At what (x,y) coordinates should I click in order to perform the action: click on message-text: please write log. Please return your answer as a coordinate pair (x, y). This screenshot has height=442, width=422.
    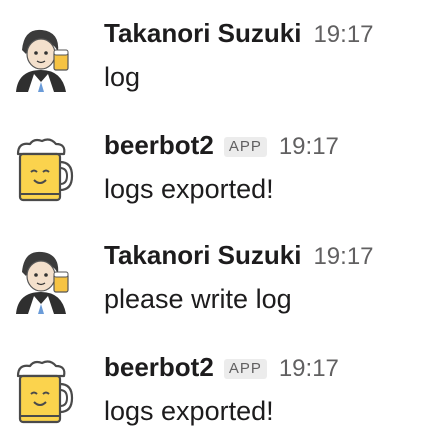
    Looking at the image, I should click on (198, 299).